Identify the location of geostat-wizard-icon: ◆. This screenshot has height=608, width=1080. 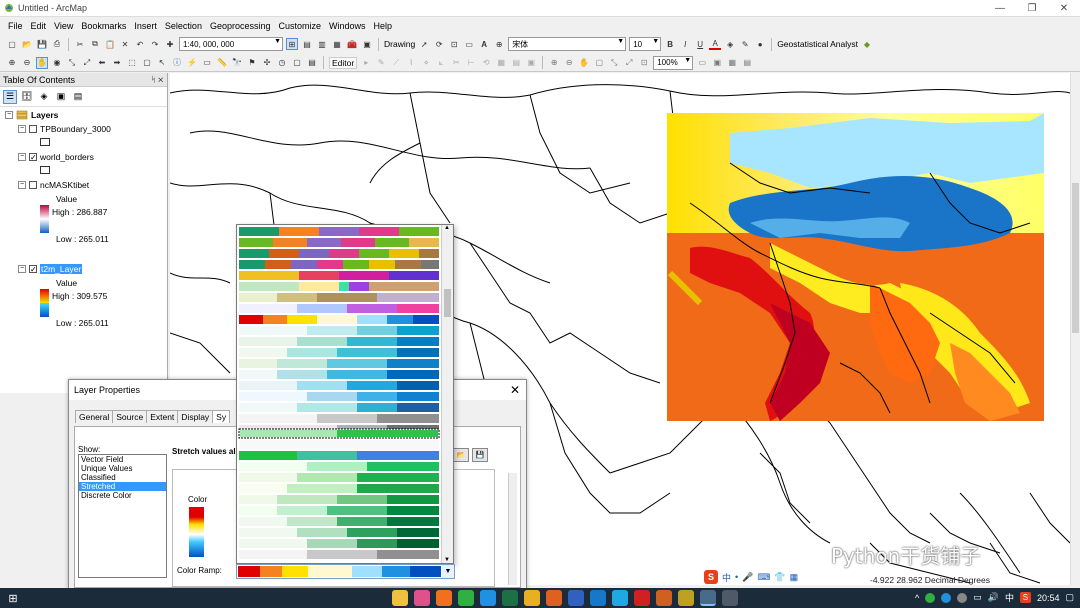
(867, 44).